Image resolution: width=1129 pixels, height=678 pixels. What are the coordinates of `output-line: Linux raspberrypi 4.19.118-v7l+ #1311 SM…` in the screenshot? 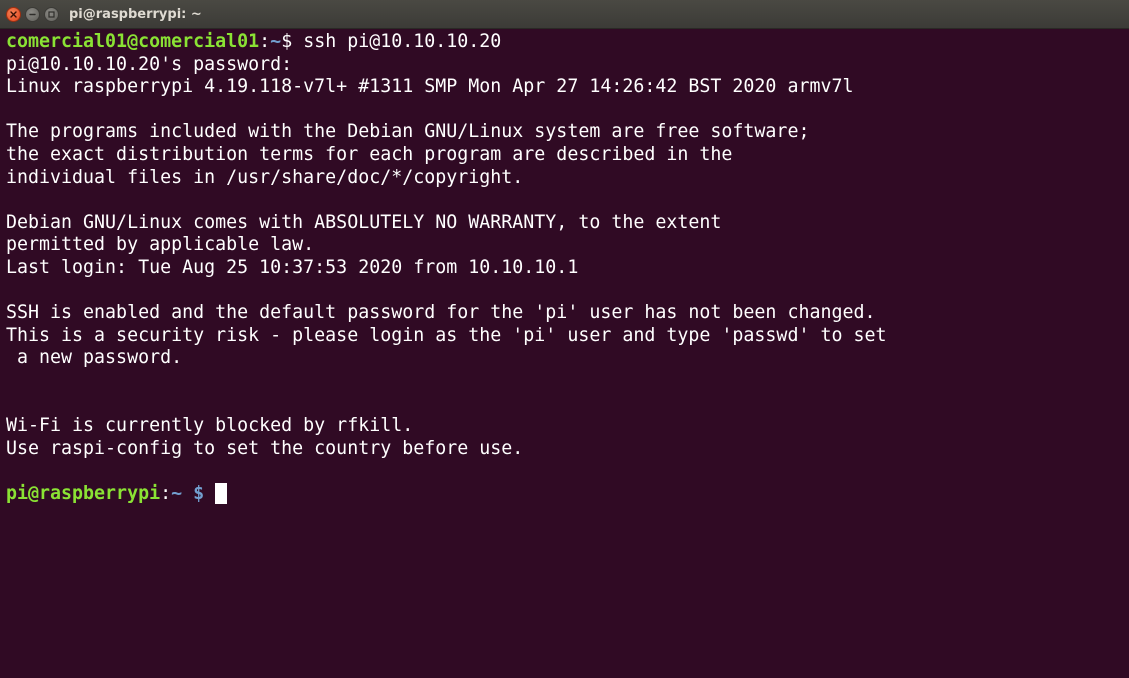 It's located at (430, 87).